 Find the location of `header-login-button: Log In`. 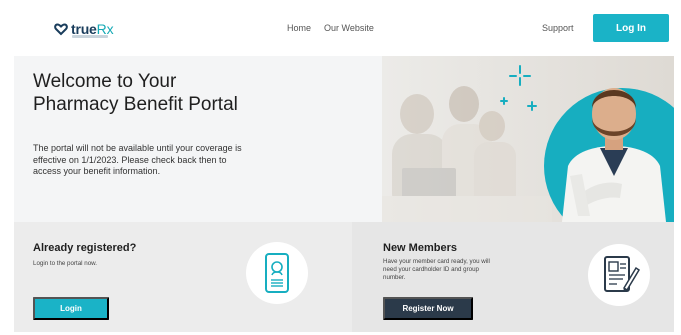

header-login-button: Log In is located at coordinates (631, 28).